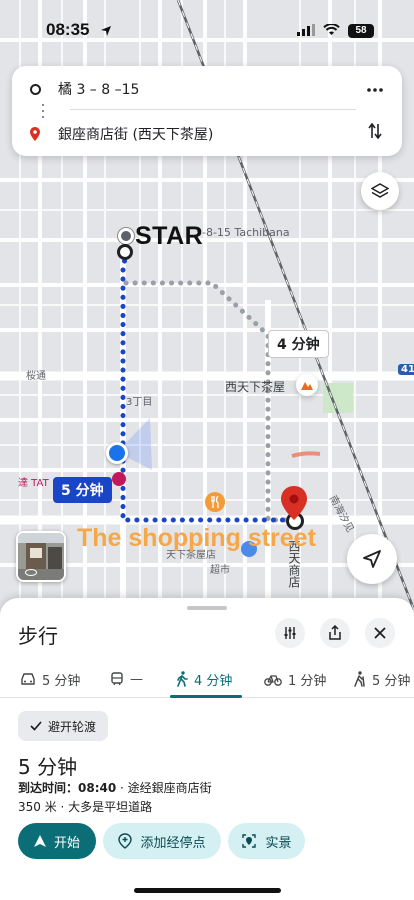  What do you see at coordinates (169, 236) in the screenshot?
I see `start-annotation: STAR` at bounding box center [169, 236].